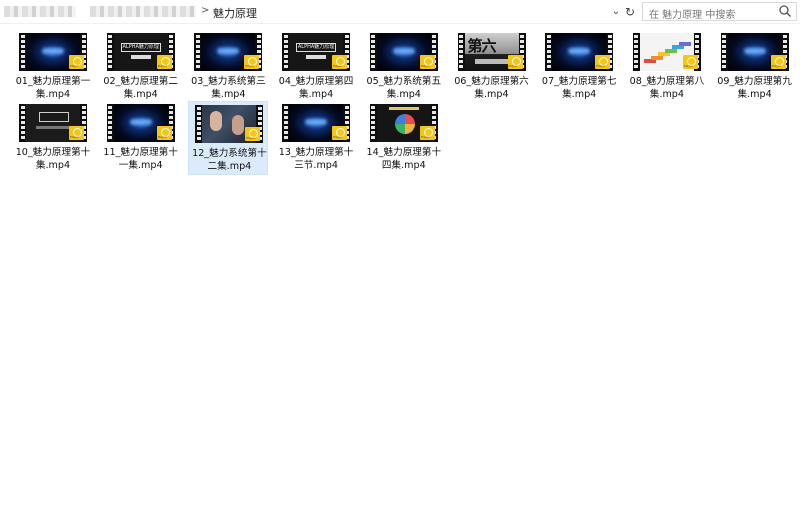  I want to click on refresh-icon: ↻, so click(630, 12).